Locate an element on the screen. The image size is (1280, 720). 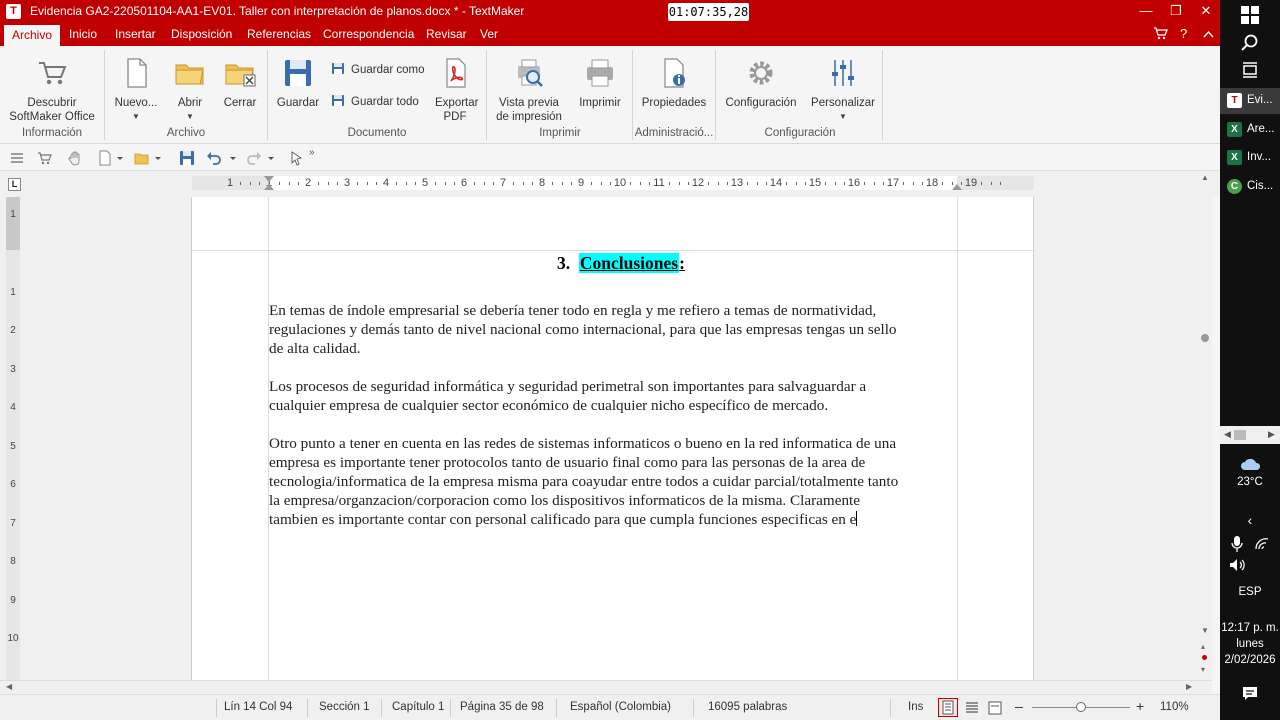
vertical-scrollbar: ▲ ▼ ▴ ▾ is located at coordinates (1205, 425).